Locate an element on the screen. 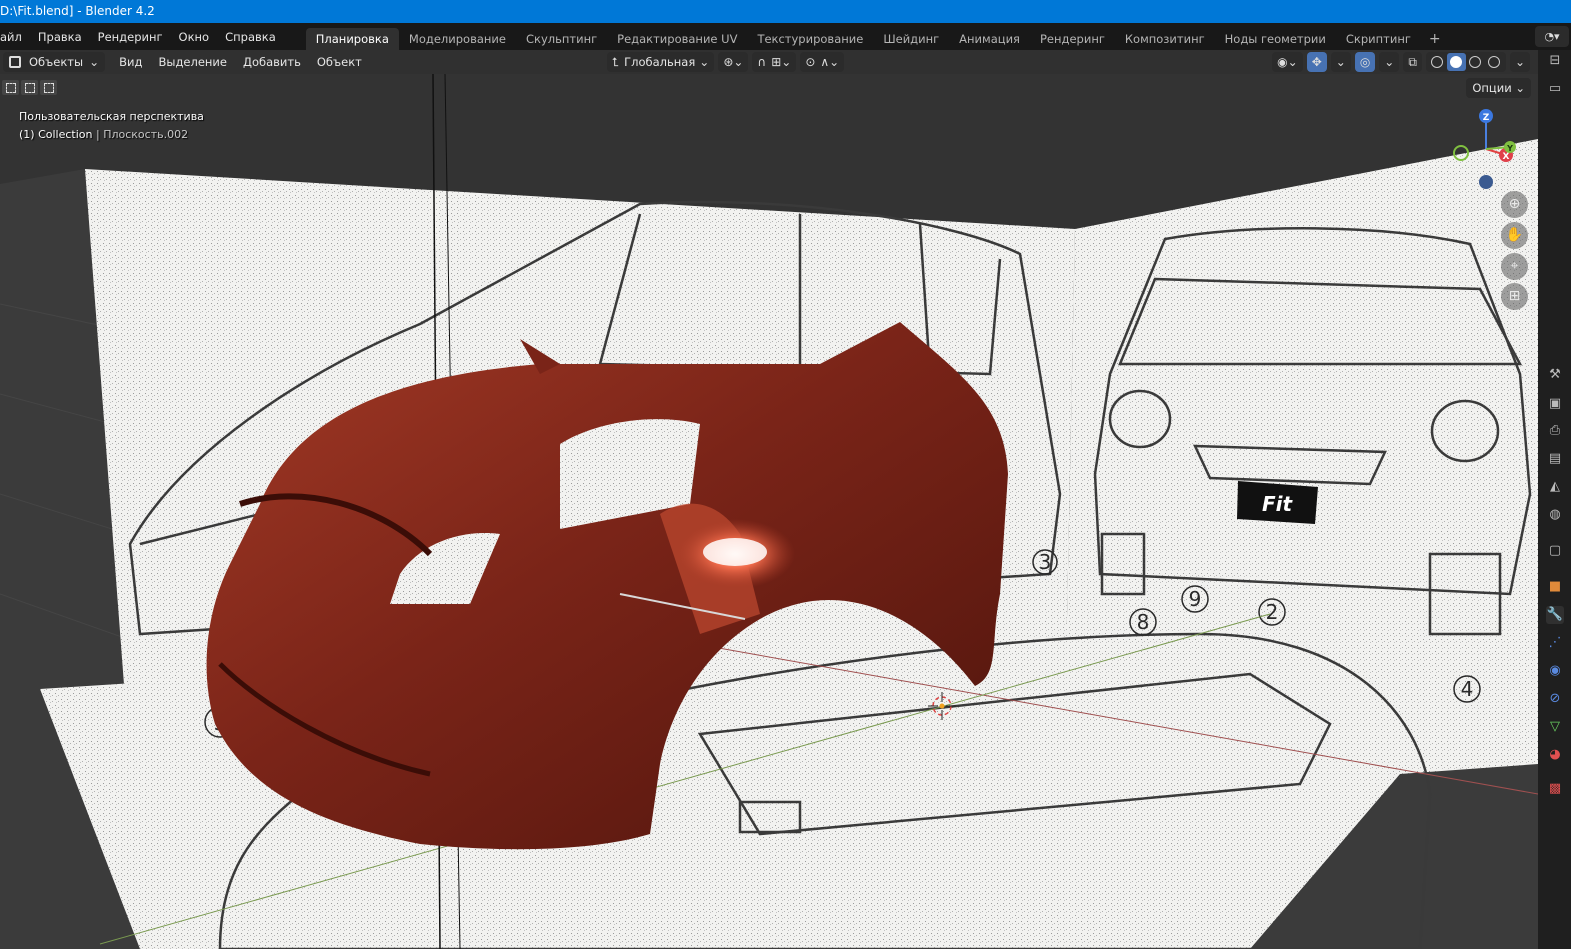  gizmo-dropdown: ⌄ is located at coordinates (1340, 62).